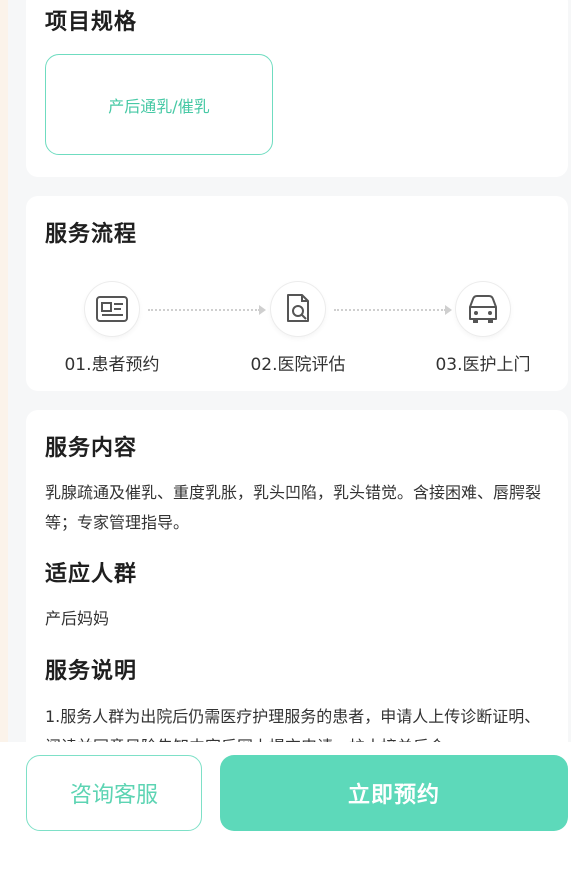  What do you see at coordinates (159, 104) in the screenshot?
I see `spec-option-chip: 产后通乳/催乳` at bounding box center [159, 104].